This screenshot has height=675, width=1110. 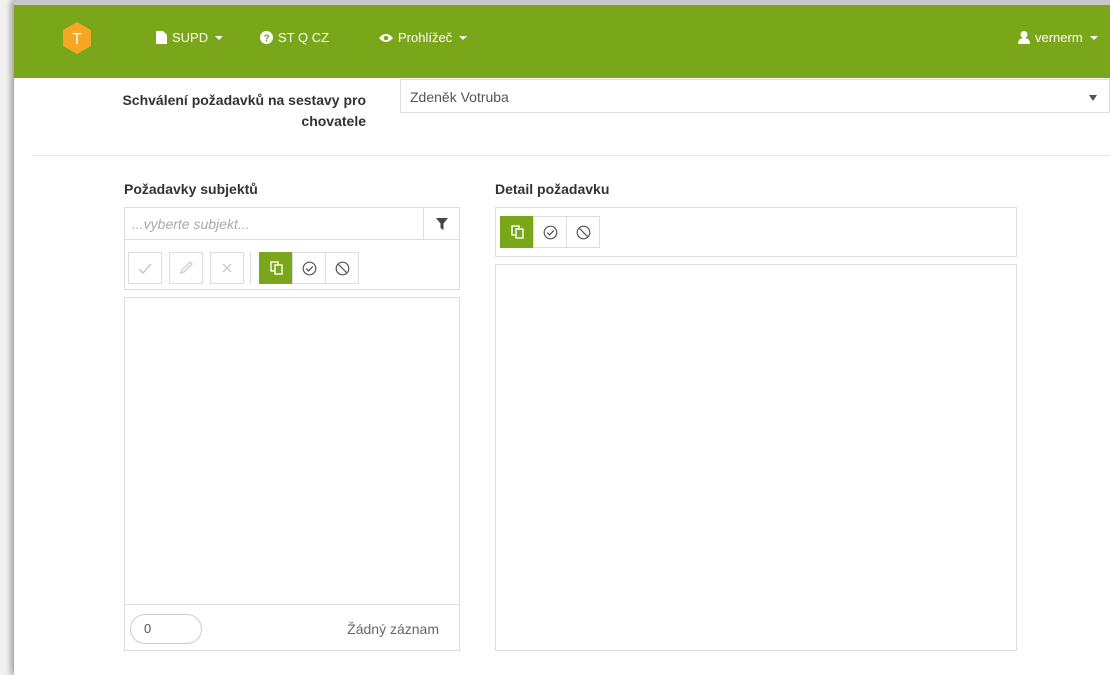 I want to click on breeder-select: Zdeněk Votruba, so click(x=755, y=96).